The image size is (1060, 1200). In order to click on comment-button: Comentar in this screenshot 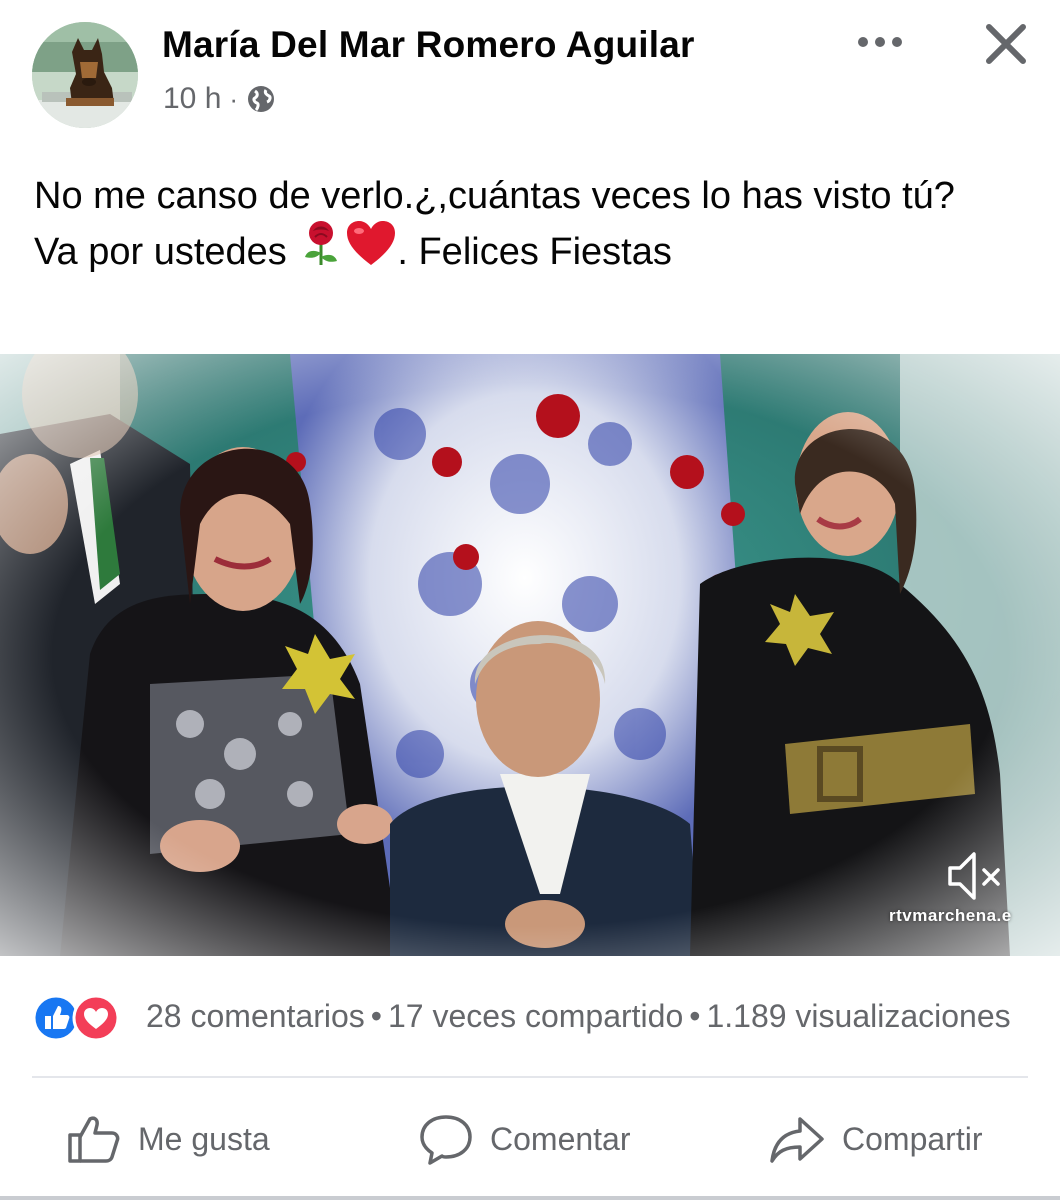, I will do `click(524, 1139)`.